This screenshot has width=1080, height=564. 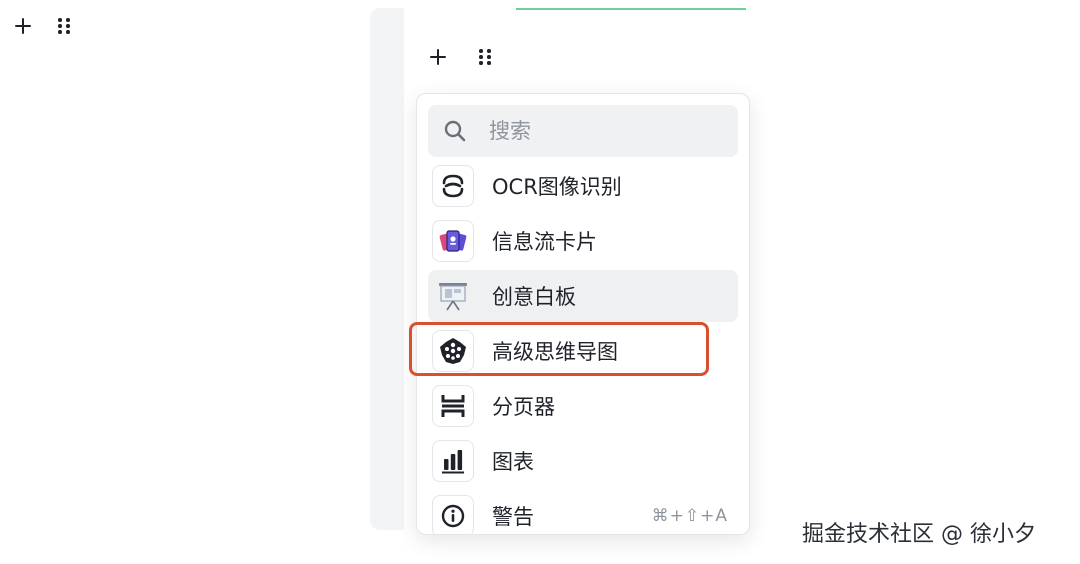 What do you see at coordinates (631, 9) in the screenshot?
I see `green-divider` at bounding box center [631, 9].